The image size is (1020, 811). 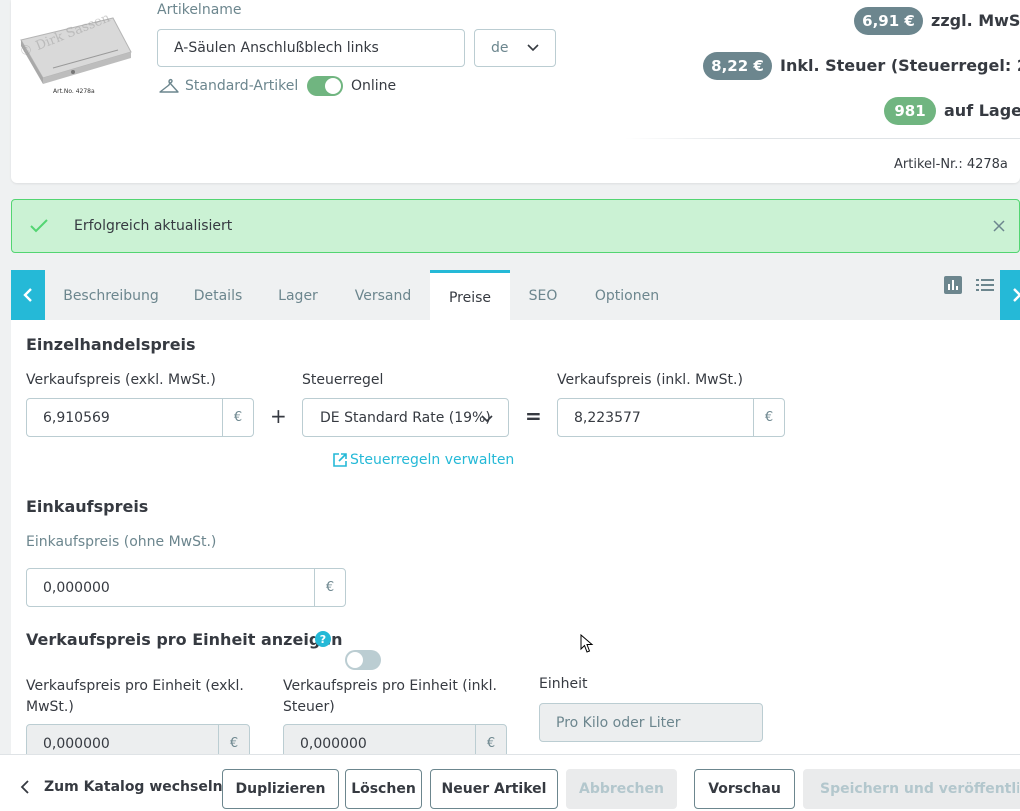 What do you see at coordinates (278, 416) in the screenshot?
I see `plus-sign: +` at bounding box center [278, 416].